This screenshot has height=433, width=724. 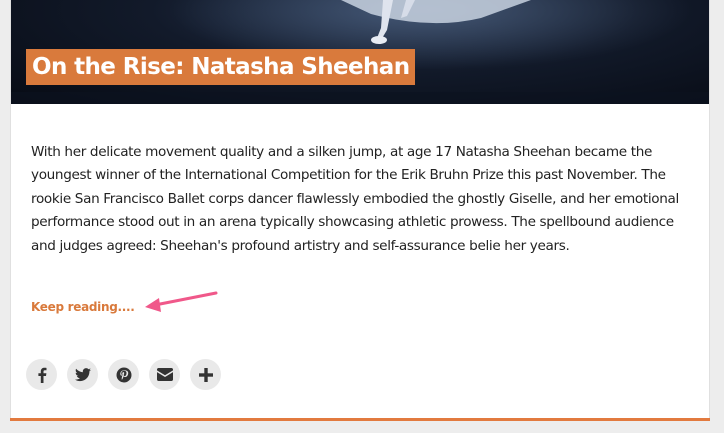 I want to click on card-bottom-accent, so click(x=360, y=419).